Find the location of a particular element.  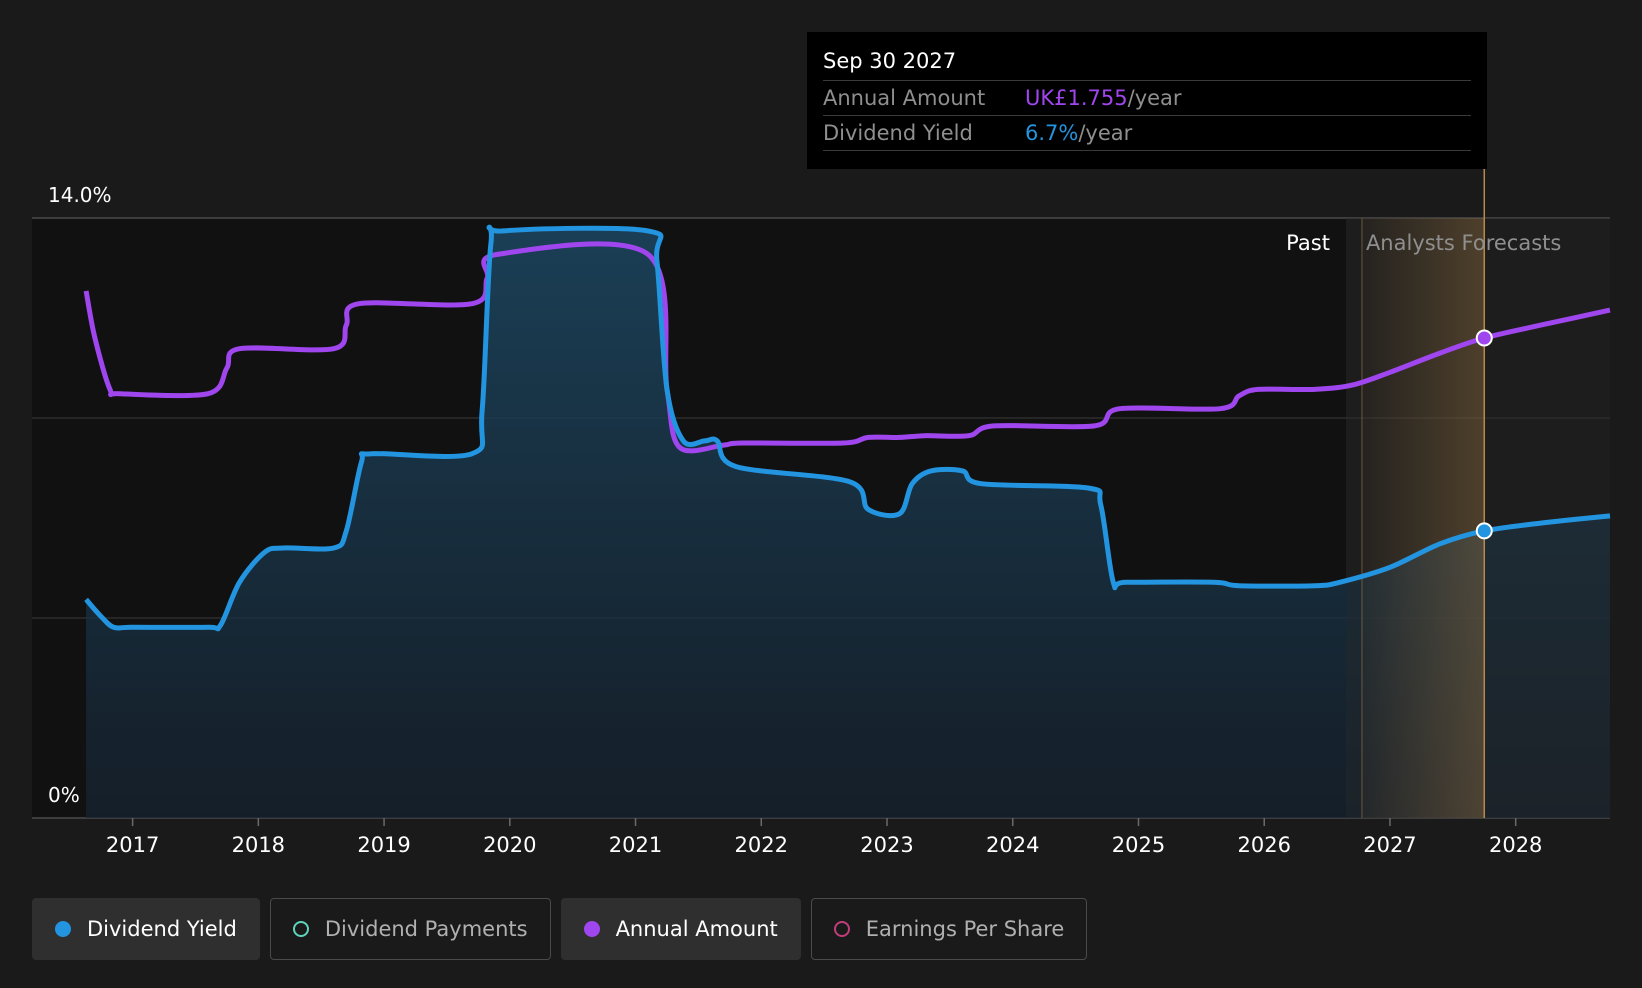

legend-earnings-per-share-button: Earnings Per Share is located at coordinates (949, 929).